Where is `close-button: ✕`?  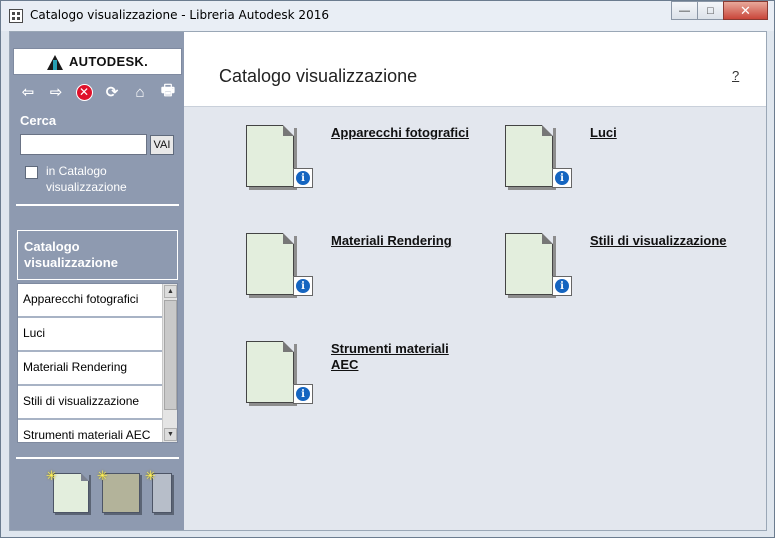 close-button: ✕ is located at coordinates (745, 10).